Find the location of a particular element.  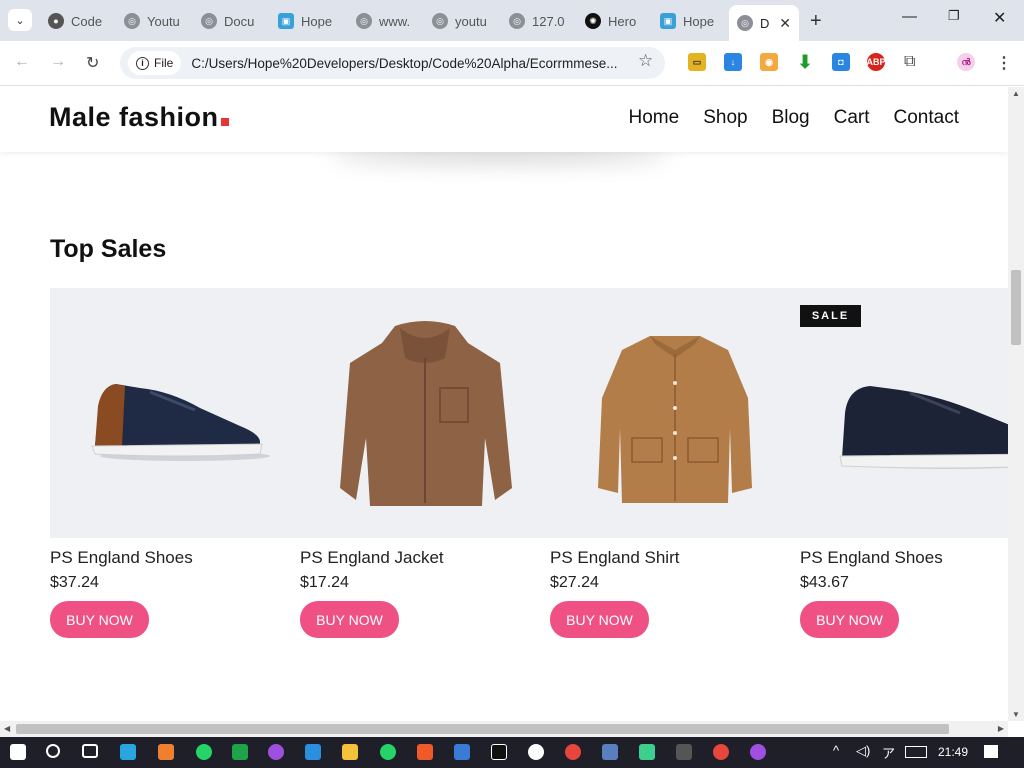

info-icon: i is located at coordinates (142, 63).